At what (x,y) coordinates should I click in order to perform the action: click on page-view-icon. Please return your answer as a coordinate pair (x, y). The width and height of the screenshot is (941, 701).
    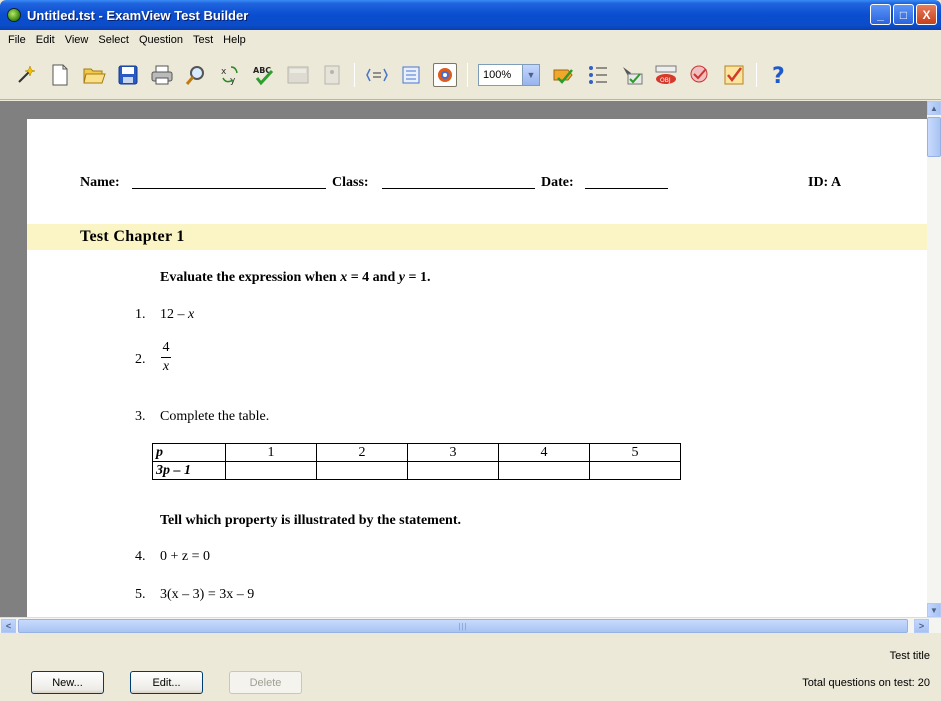
    Looking at the image, I should click on (445, 74).